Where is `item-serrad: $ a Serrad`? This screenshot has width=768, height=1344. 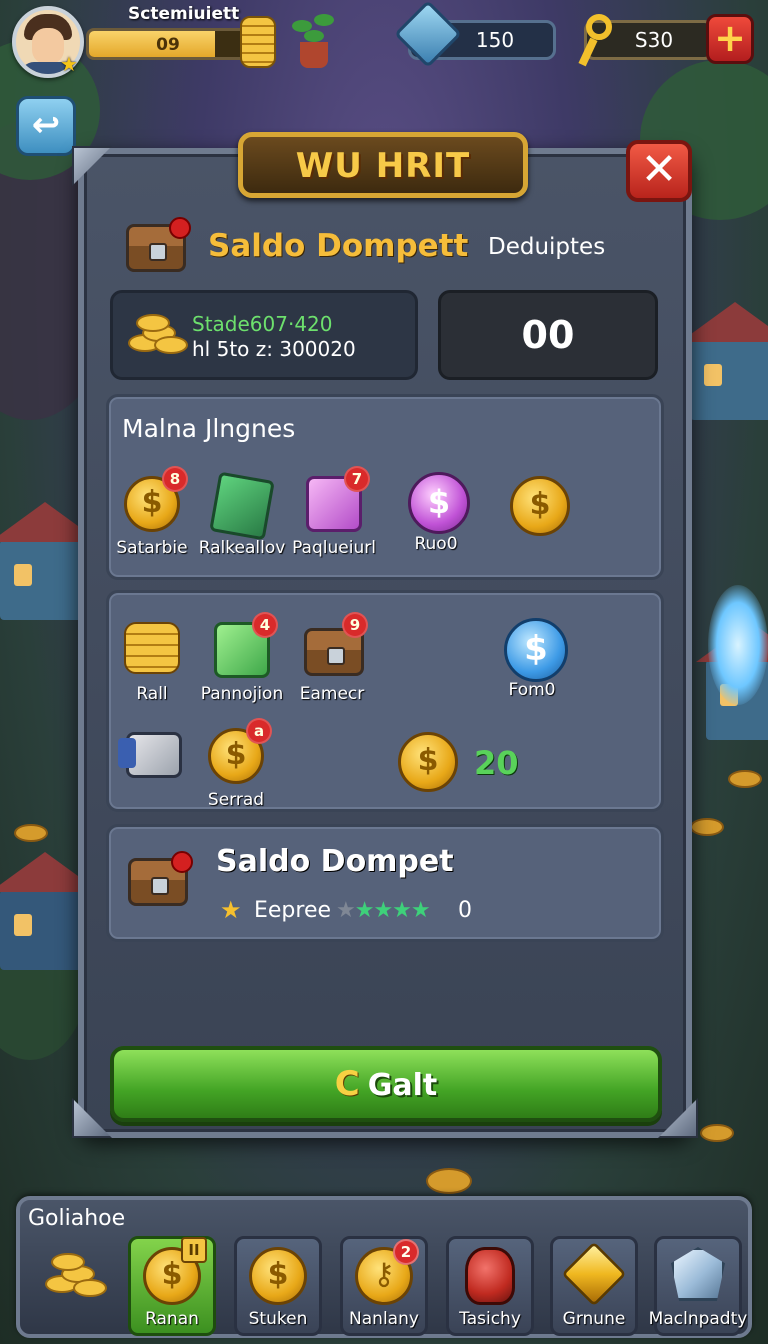
item-serrad: $ a Serrad is located at coordinates (236, 764).